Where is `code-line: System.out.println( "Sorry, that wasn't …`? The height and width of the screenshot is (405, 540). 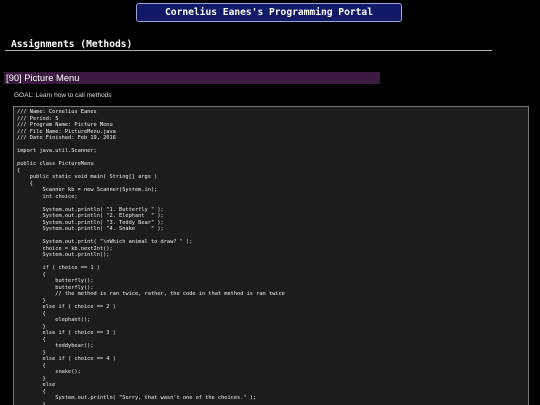
code-line: System.out.println( "Sorry, that wasn't … is located at coordinates (137, 398).